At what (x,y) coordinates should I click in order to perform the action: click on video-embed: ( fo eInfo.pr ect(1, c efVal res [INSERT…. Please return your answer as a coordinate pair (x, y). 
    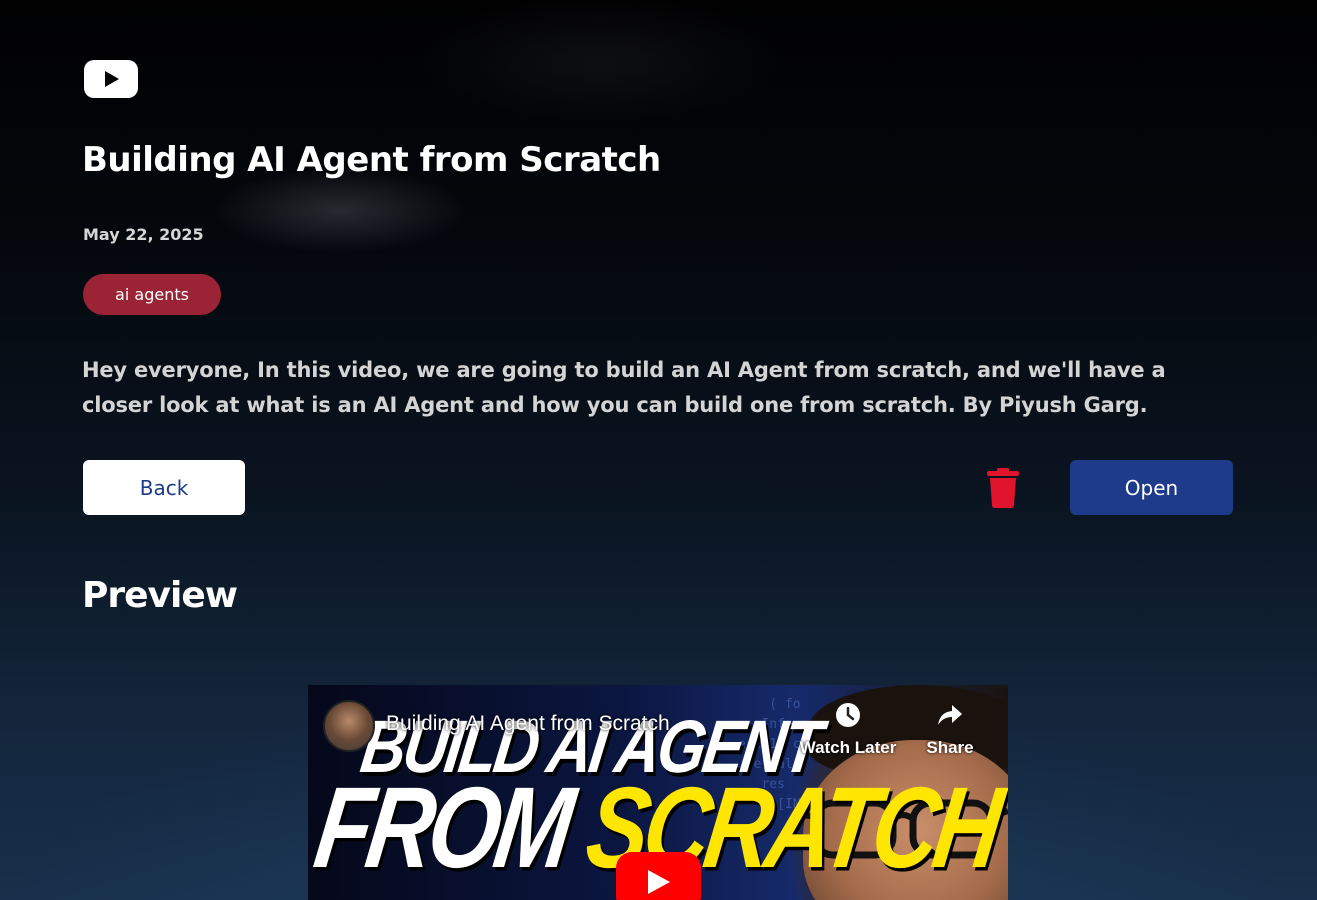
    Looking at the image, I should click on (658, 792).